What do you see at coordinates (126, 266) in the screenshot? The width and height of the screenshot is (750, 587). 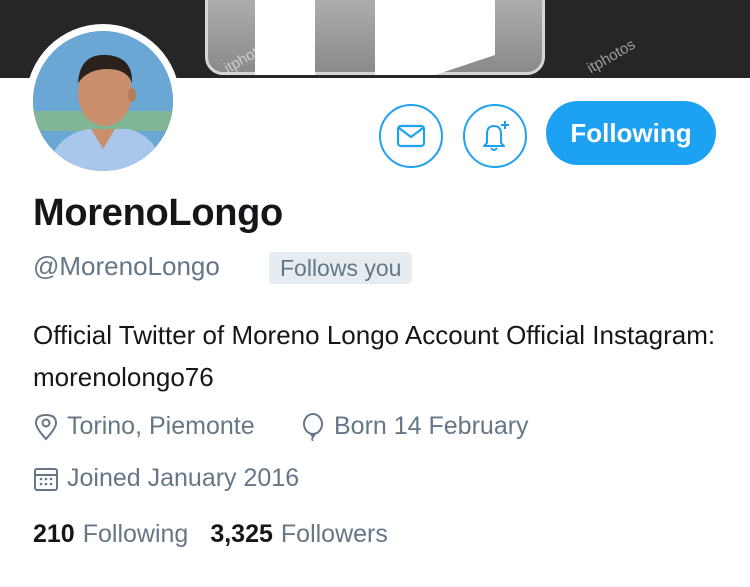 I see `profile-handle: @MorenoLongo` at bounding box center [126, 266].